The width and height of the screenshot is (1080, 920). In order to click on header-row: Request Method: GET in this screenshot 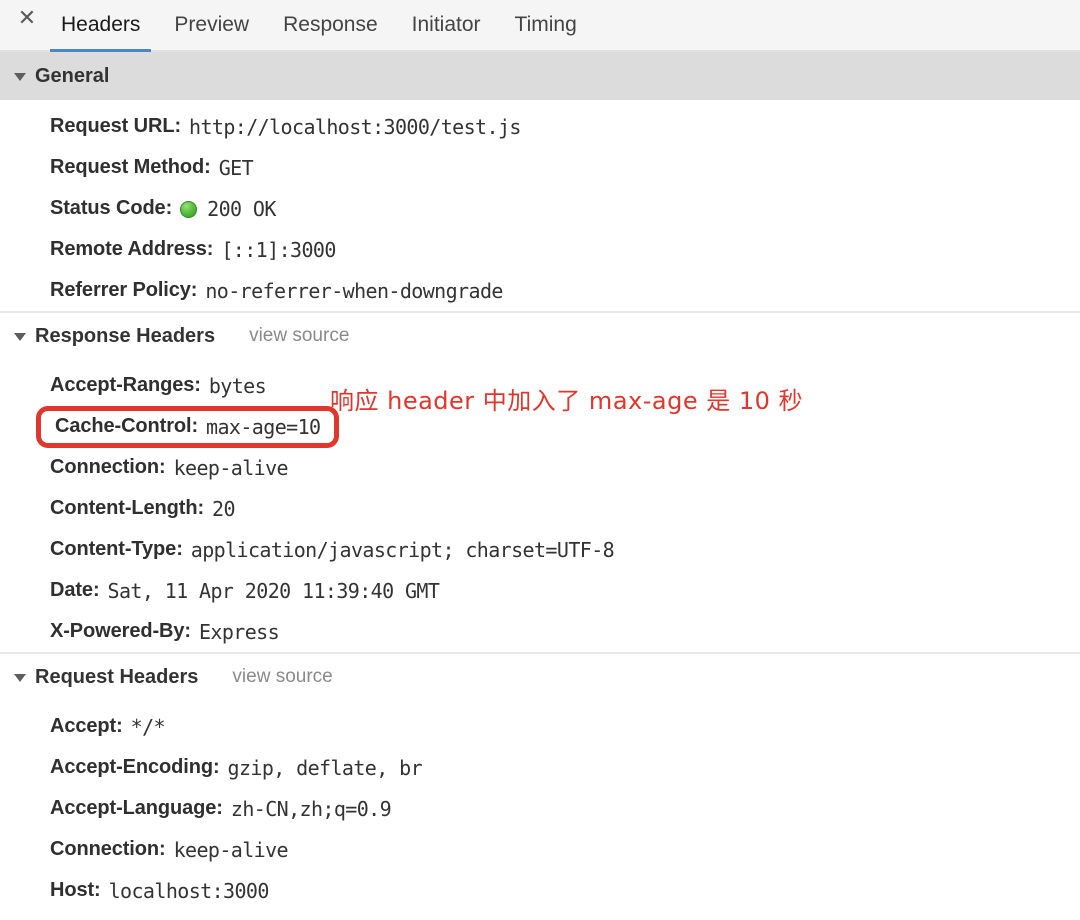, I will do `click(540, 167)`.